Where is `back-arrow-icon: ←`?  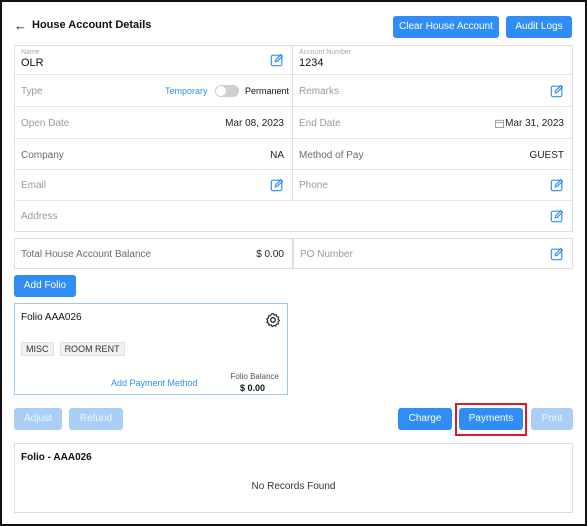 back-arrow-icon: ← is located at coordinates (20, 25).